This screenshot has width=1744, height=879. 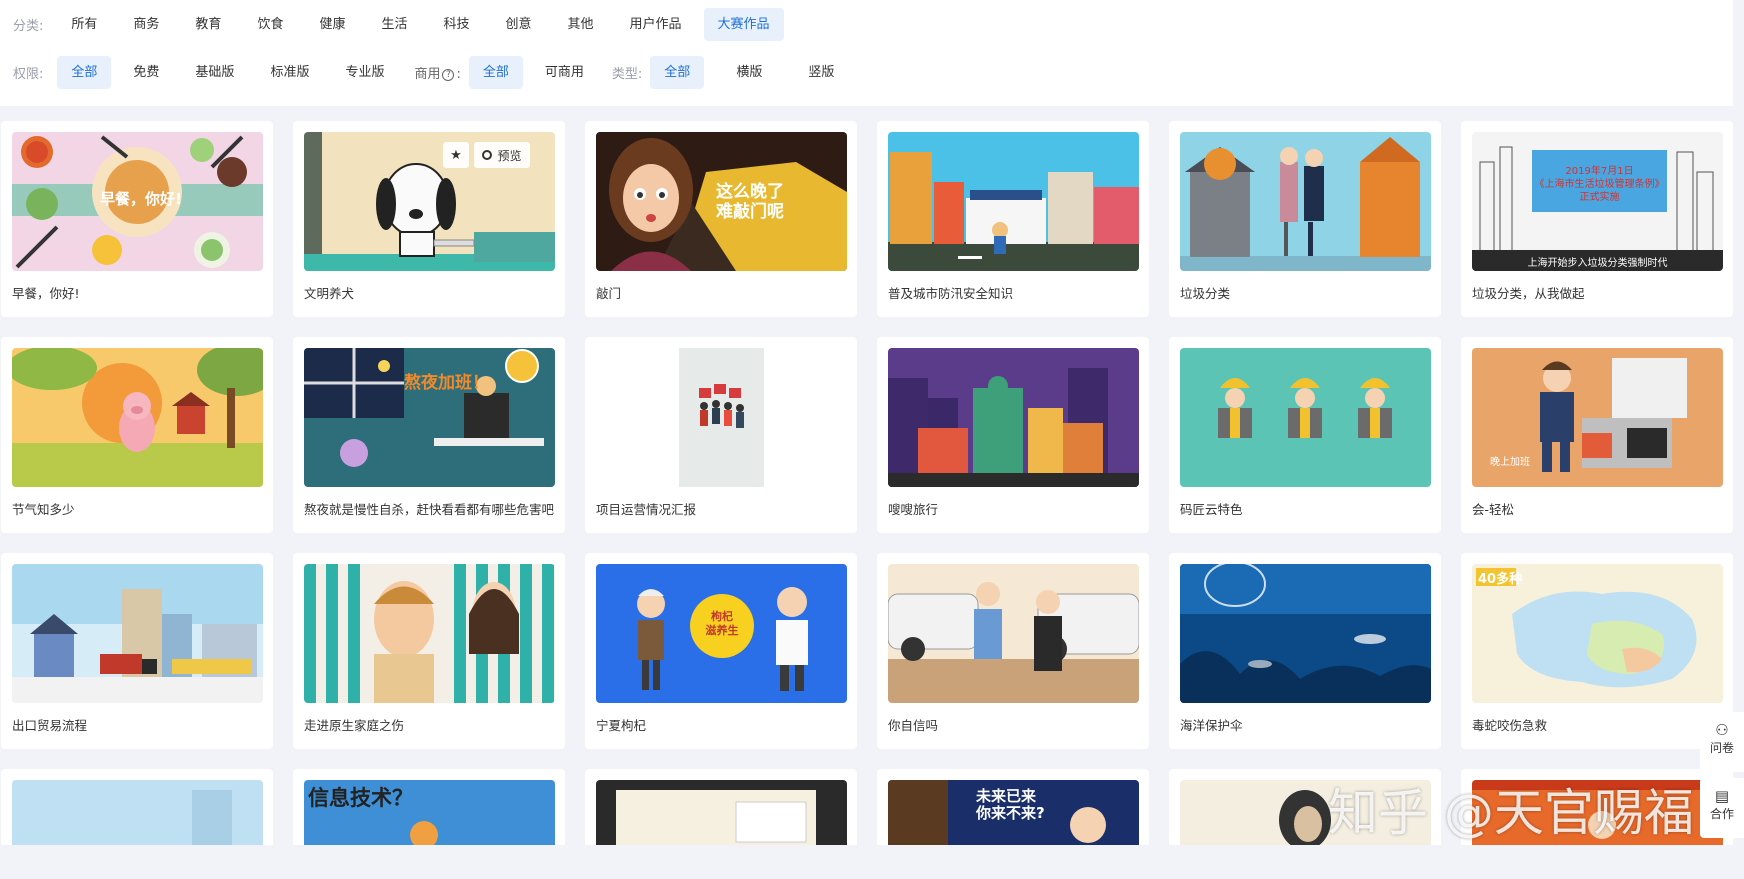 I want to click on template-card: 项目运营情况汇报, so click(x=721, y=435).